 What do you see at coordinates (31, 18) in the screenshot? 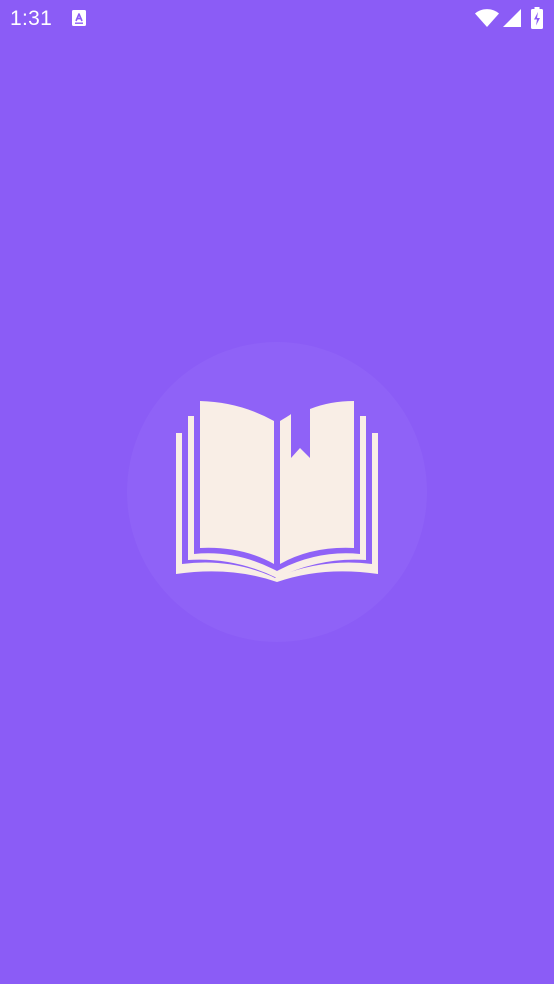
I see `status-time: 1:31` at bounding box center [31, 18].